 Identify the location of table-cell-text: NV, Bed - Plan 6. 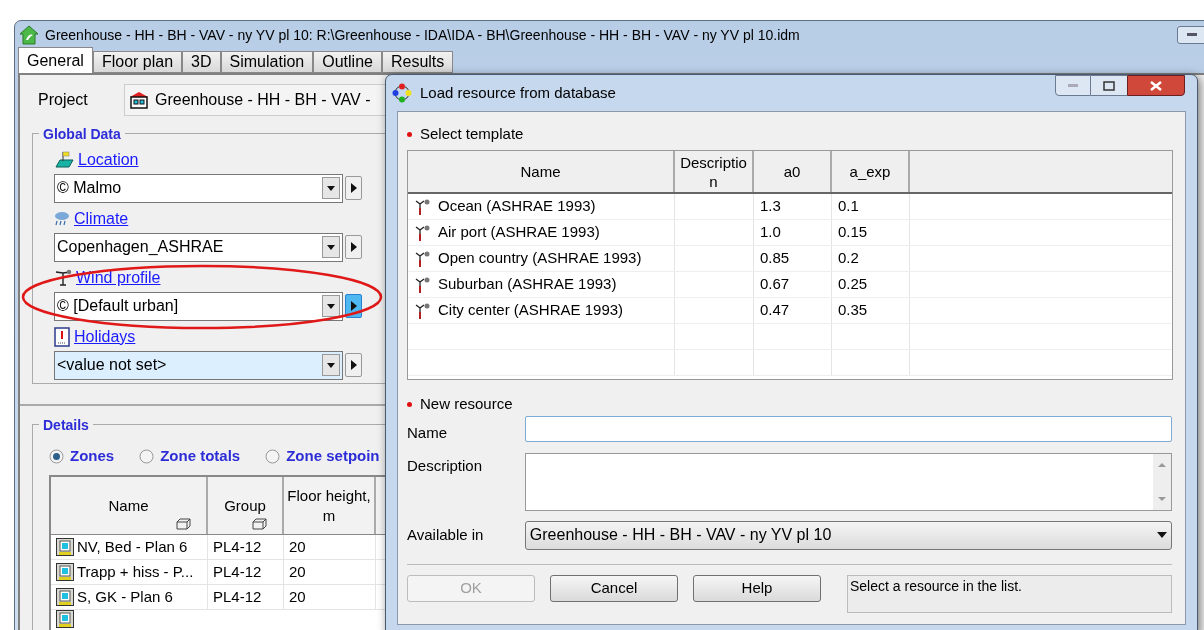
(132, 546).